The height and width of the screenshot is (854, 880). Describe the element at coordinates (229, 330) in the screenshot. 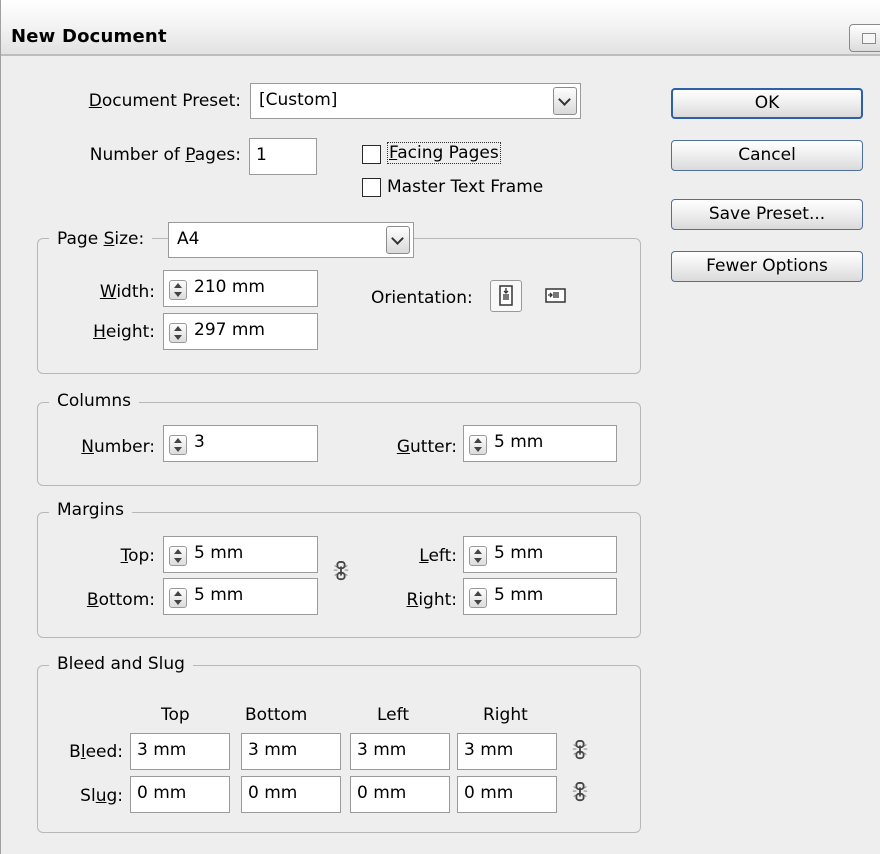

I see `height-value: 297 mm` at that location.